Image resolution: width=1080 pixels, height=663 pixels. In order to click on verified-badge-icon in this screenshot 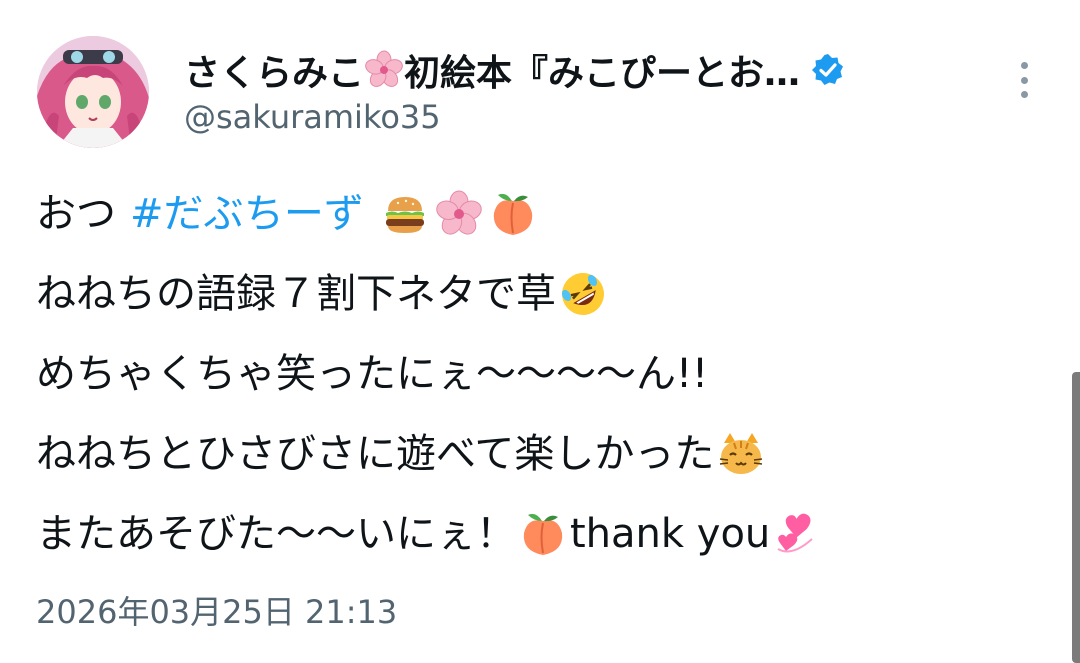, I will do `click(828, 70)`.